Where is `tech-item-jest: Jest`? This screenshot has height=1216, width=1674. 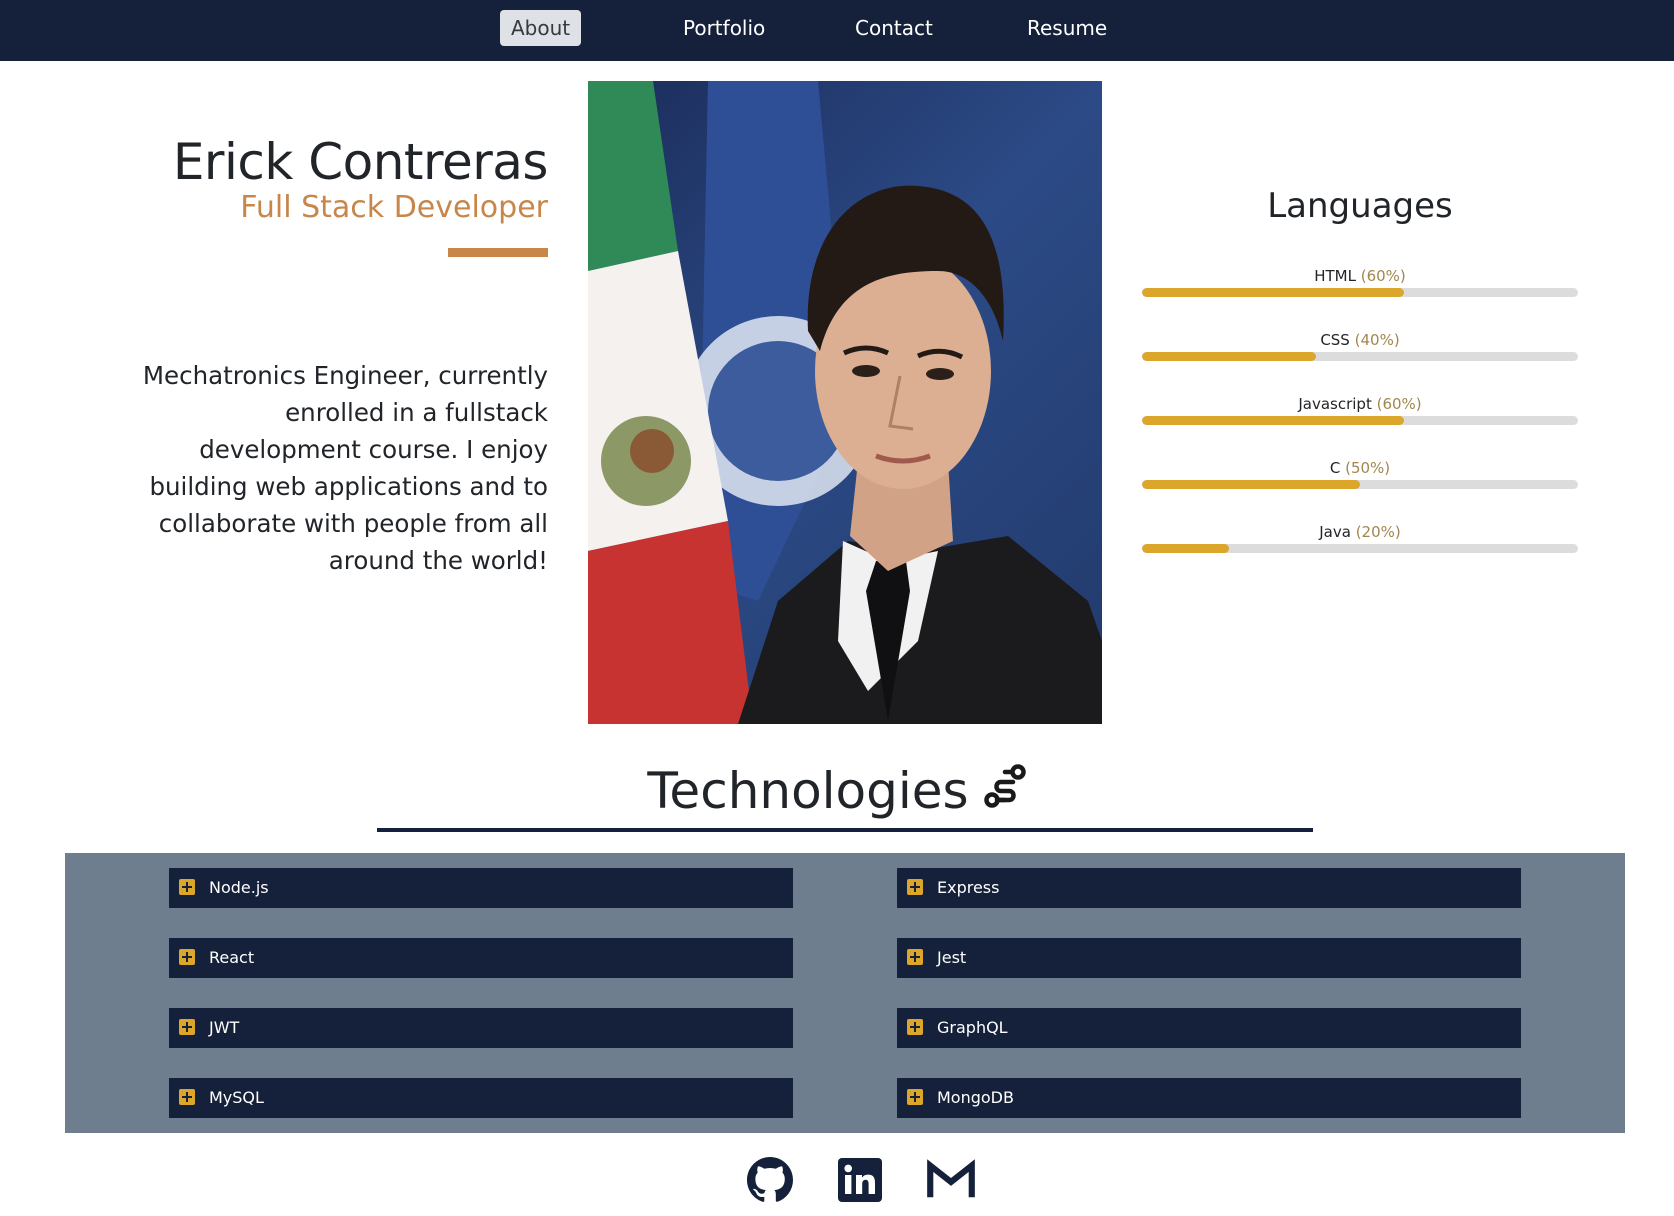
tech-item-jest: Jest is located at coordinates (1209, 958).